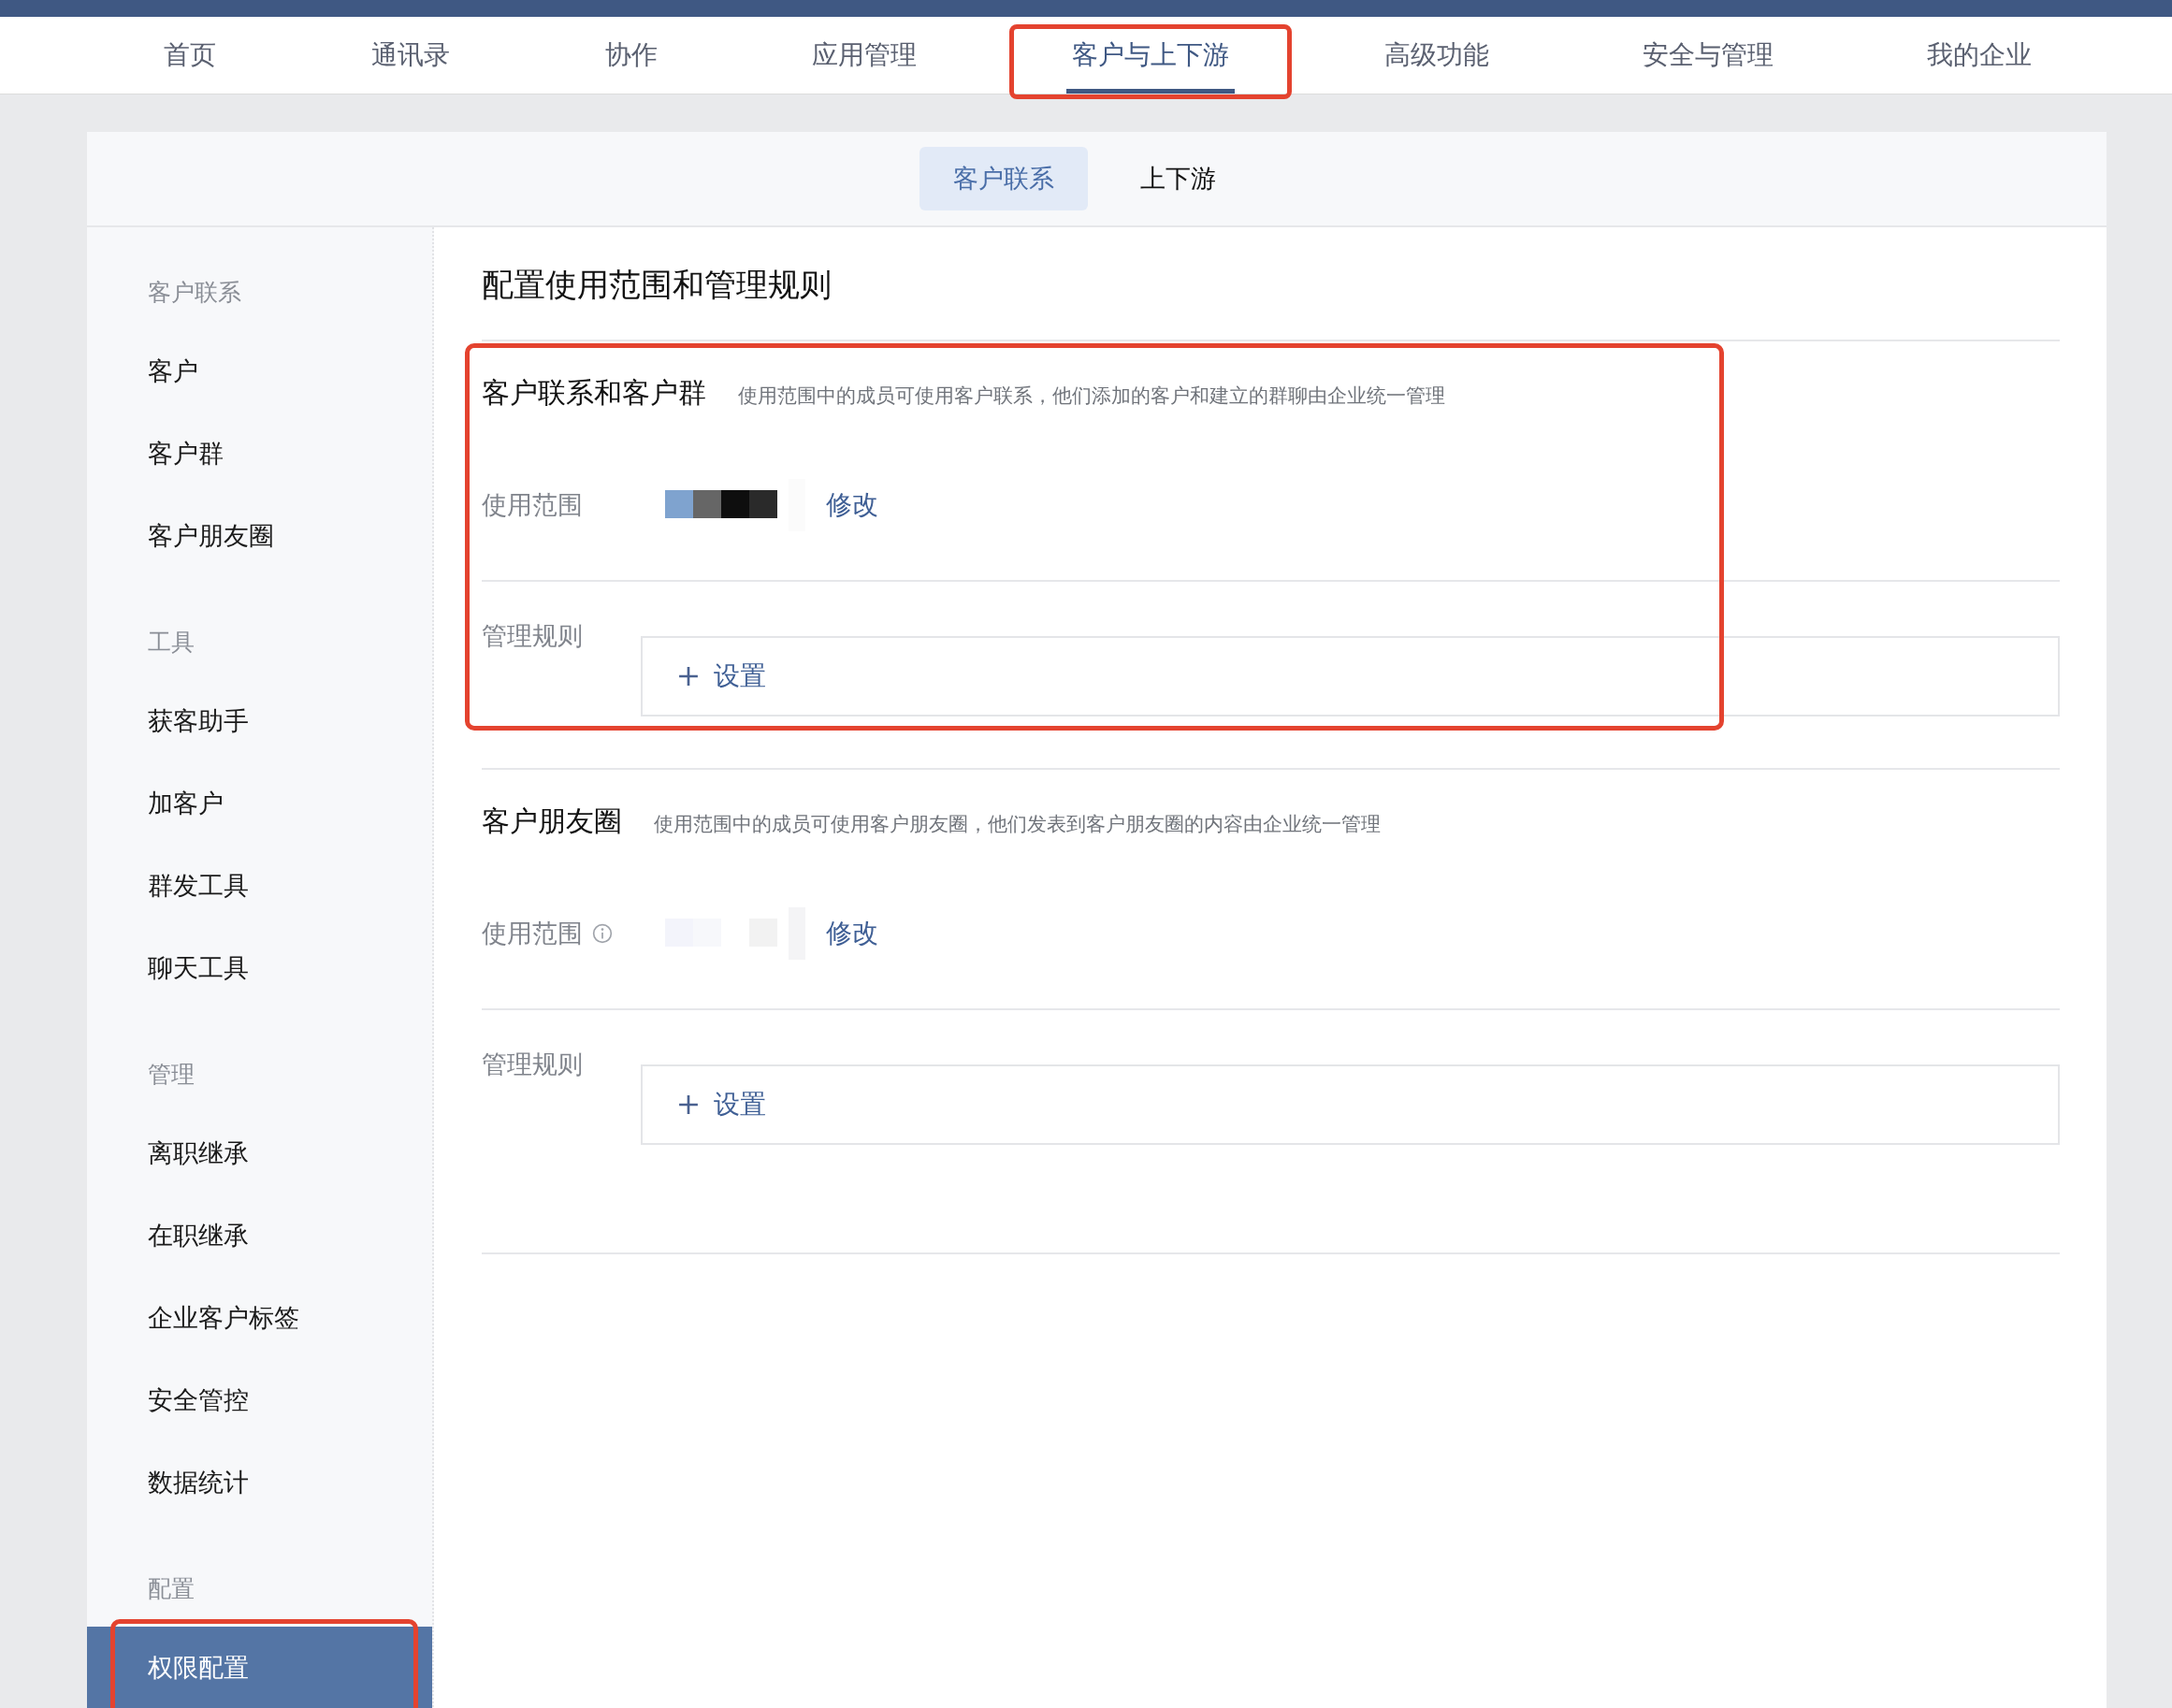 This screenshot has width=2172, height=1708. I want to click on nav-tab: 我的企业, so click(1979, 55).